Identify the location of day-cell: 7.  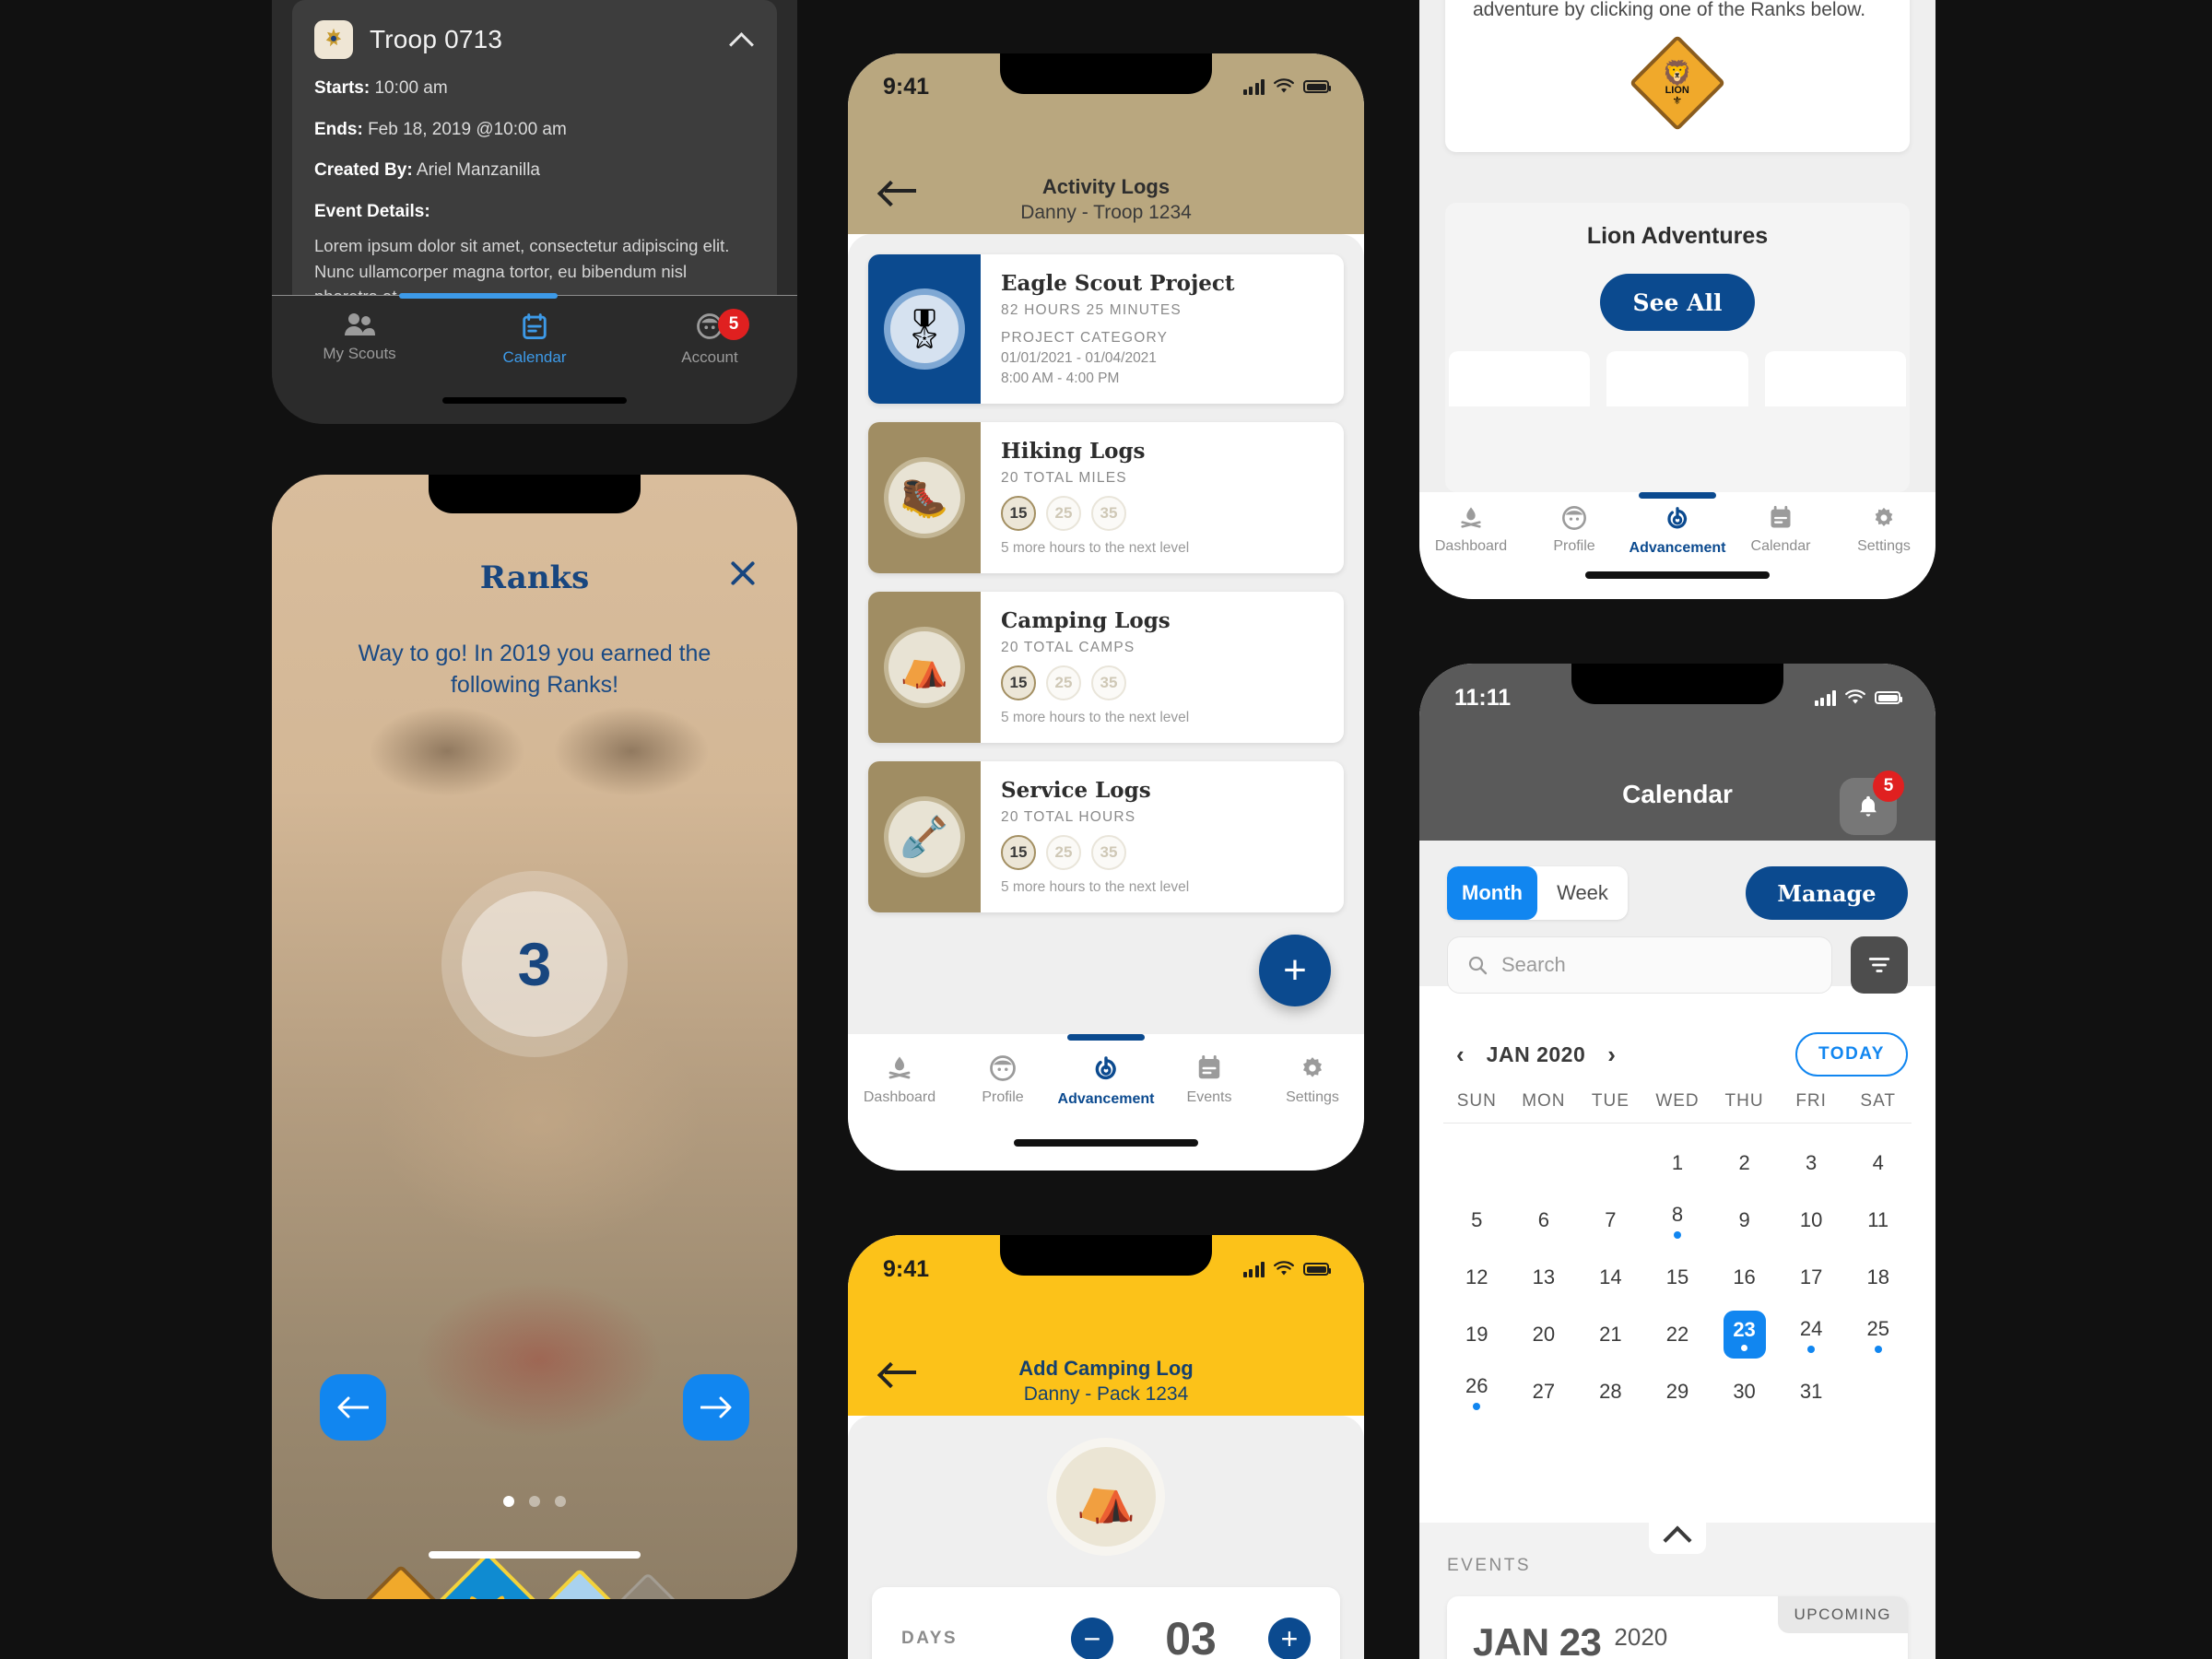
(1610, 1220).